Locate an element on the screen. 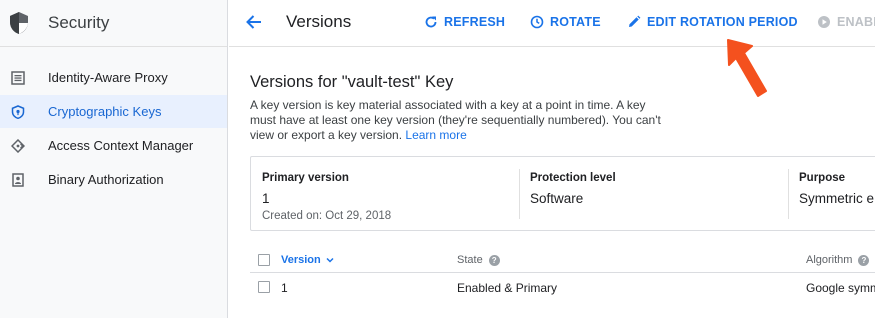 The width and height of the screenshot is (875, 318). back-arrow-icon is located at coordinates (254, 22).